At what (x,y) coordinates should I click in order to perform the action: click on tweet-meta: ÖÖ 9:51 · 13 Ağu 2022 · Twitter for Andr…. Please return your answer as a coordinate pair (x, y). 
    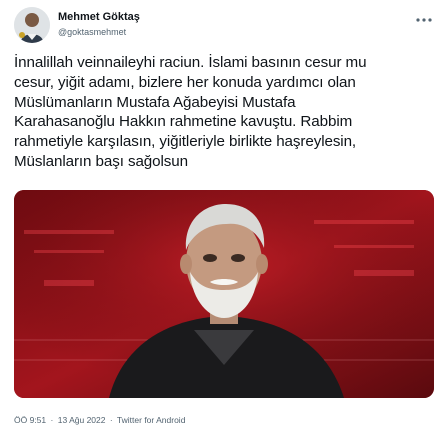
    Looking at the image, I should click on (100, 420).